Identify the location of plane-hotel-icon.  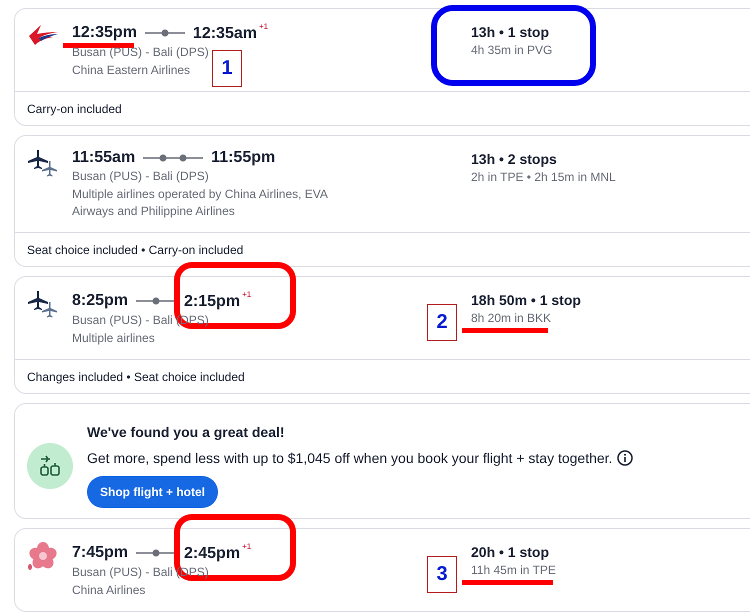
(50, 466).